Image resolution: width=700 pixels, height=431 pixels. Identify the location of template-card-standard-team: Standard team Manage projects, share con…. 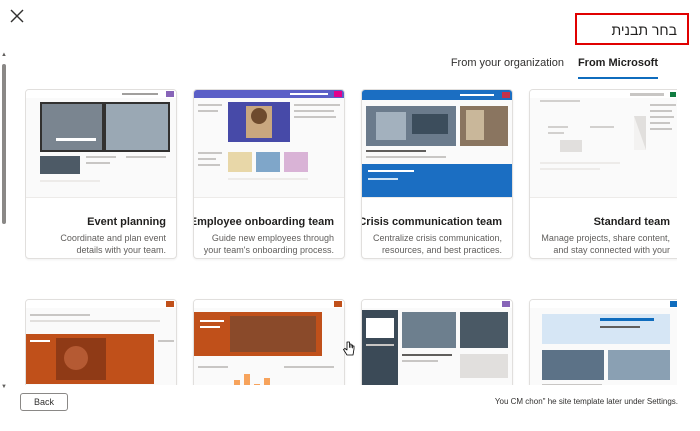
(603, 174).